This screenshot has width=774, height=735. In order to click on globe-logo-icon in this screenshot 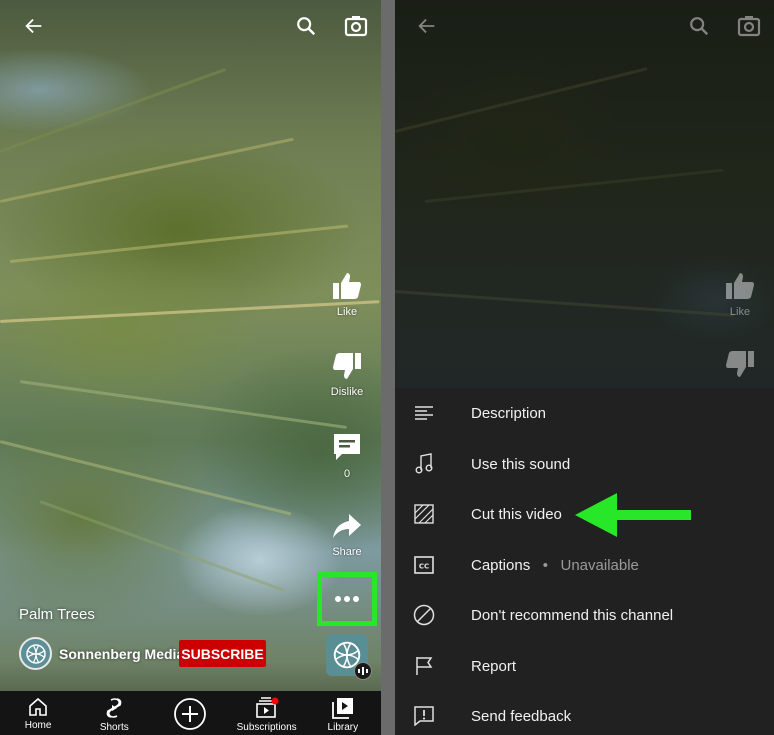, I will do `click(35, 653)`.